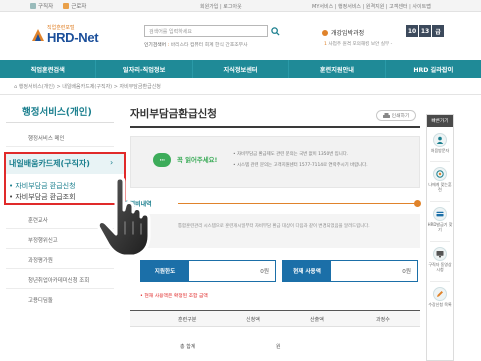 Image resolution: width=481 pixels, height=361 pixels. What do you see at coordinates (386, 39) in the screenshot?
I see `upcoming-course-panel: 개강임박과정 10 13 급 1 사업주 원격 모의해킹 보안 실무 -` at bounding box center [386, 39].